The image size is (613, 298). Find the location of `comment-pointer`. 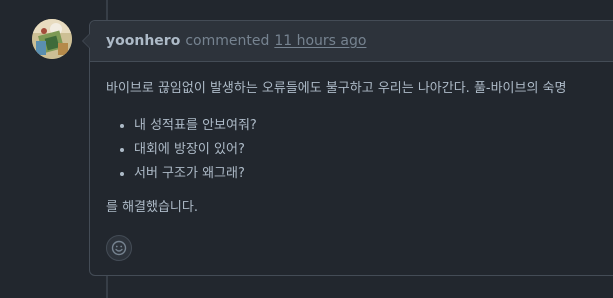

comment-pointer is located at coordinates (86, 41).